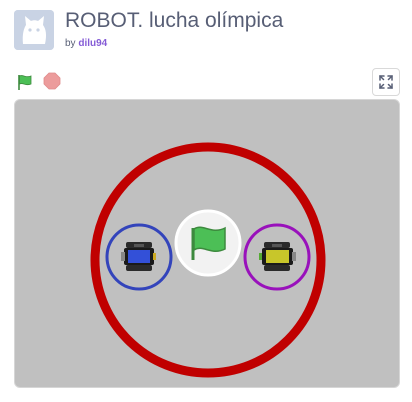  I want to click on author-avatar, so click(34, 30).